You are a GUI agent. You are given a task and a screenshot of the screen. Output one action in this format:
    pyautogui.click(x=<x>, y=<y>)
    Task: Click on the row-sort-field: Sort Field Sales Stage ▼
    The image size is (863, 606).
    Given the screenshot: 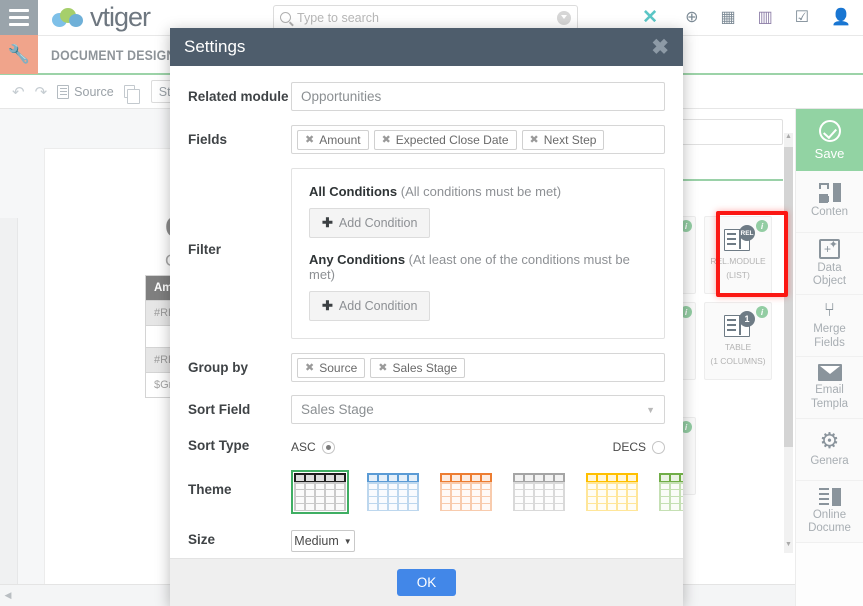 What is the action you would take?
    pyautogui.click(x=426, y=409)
    